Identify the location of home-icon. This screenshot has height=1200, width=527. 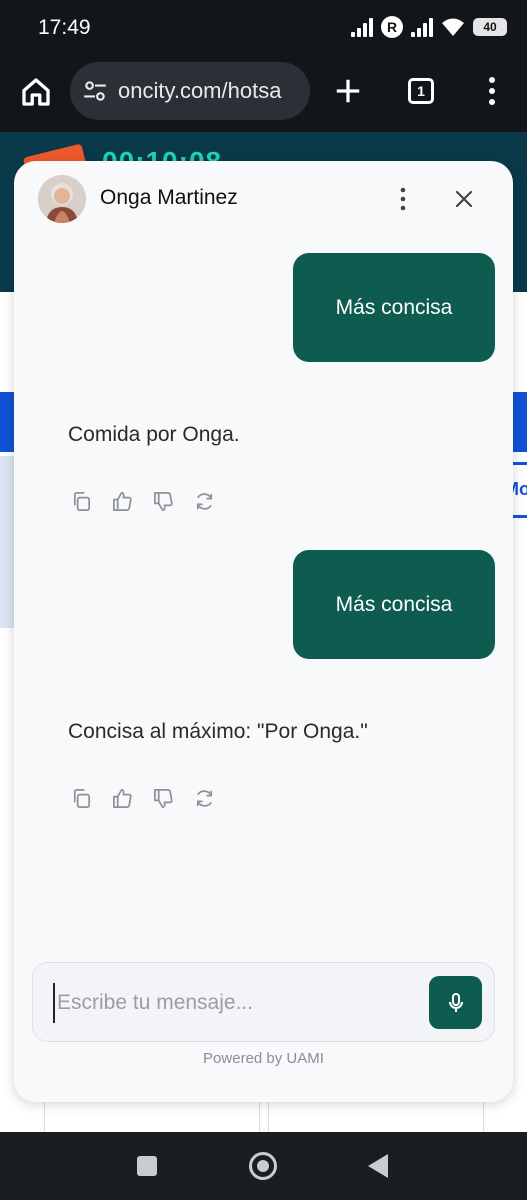
(36, 92).